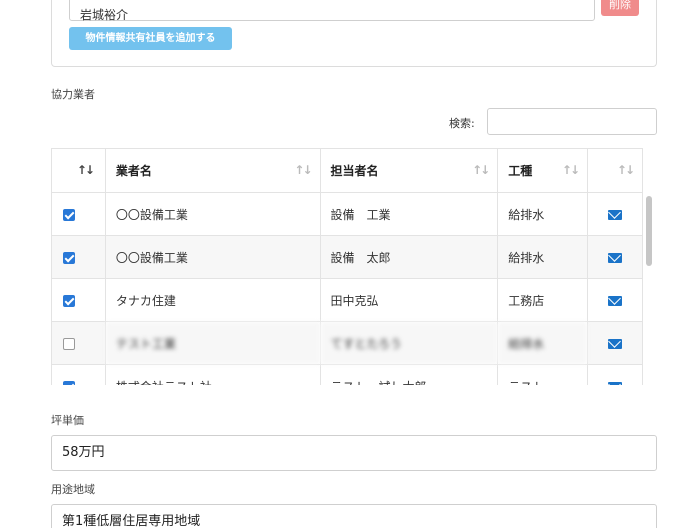 This screenshot has width=700, height=528. Describe the element at coordinates (409, 170) in the screenshot. I see `col-person-header: 担当者名 ↑↓` at that location.